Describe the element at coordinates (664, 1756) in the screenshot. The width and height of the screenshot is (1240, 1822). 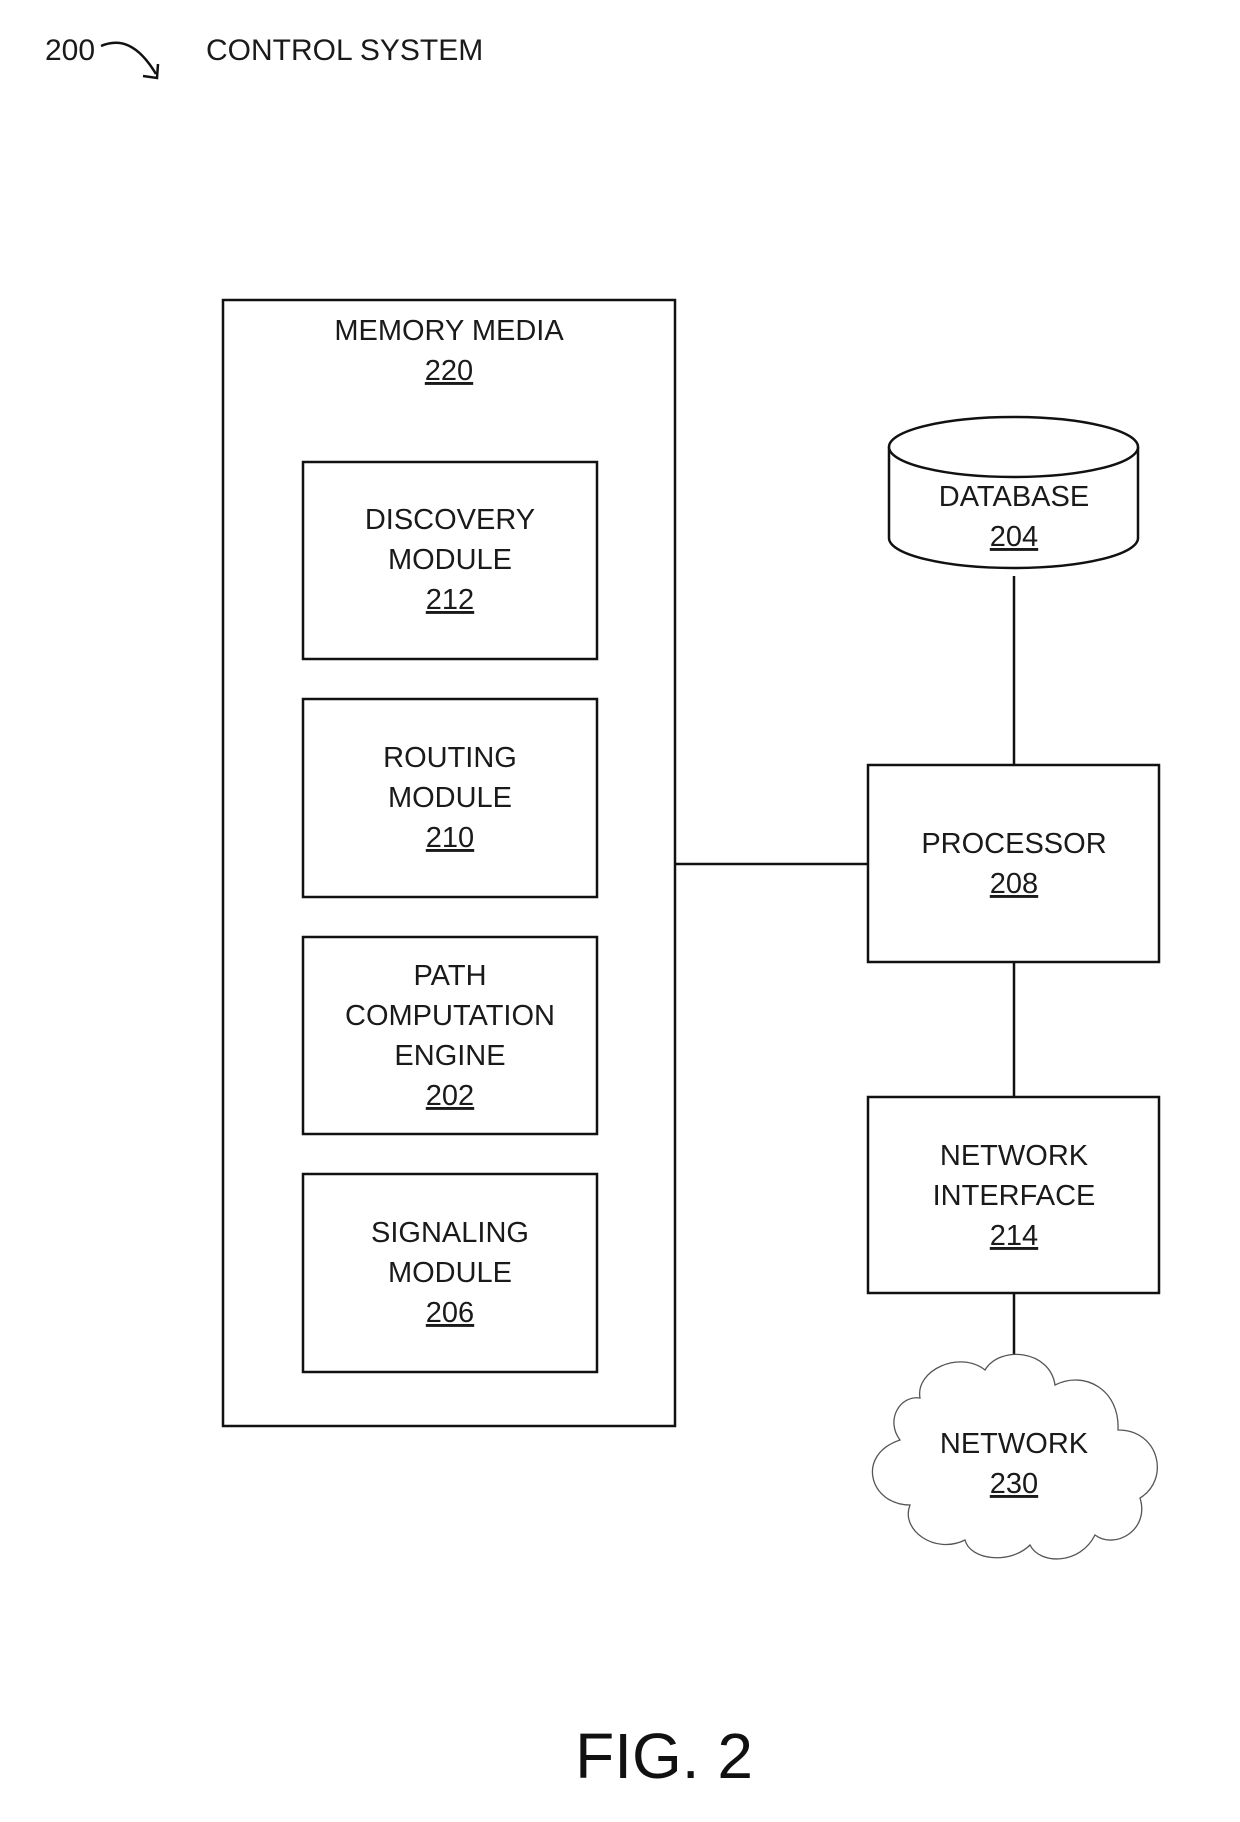
I see `figure-caption: FIG. 2` at that location.